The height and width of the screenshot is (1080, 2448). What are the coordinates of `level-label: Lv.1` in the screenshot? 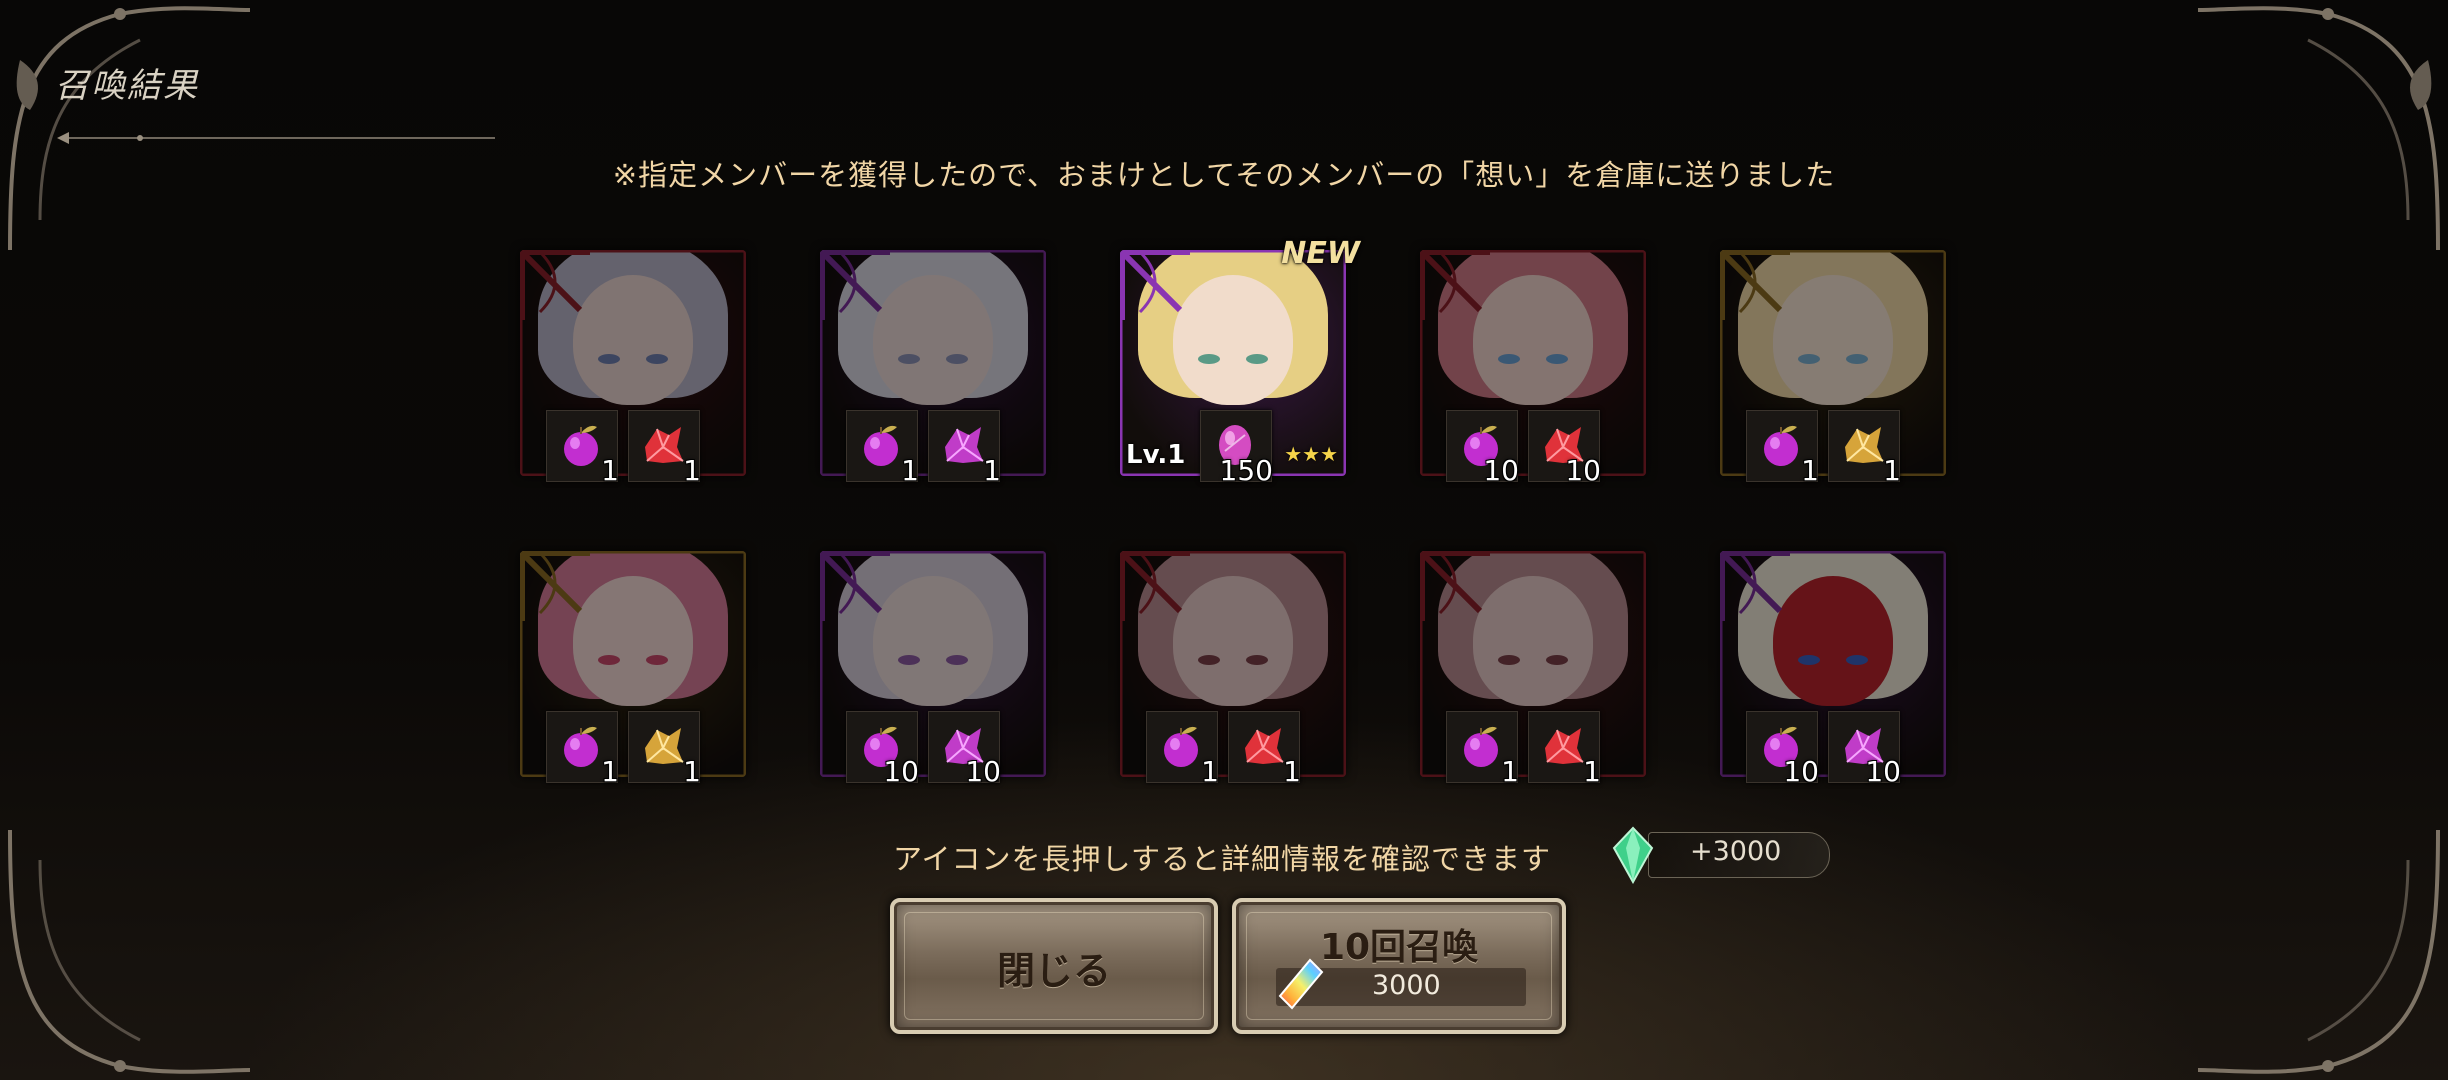 It's located at (1156, 455).